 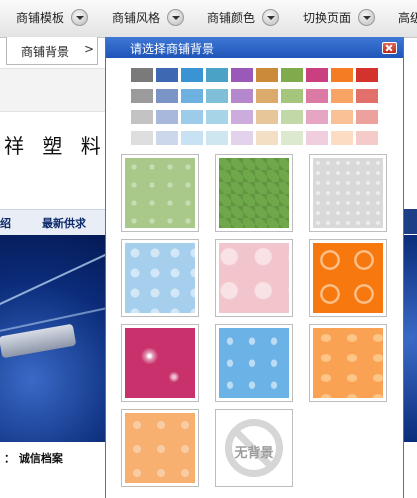 What do you see at coordinates (410, 338) in the screenshot?
I see `shop-banner-right-edge` at bounding box center [410, 338].